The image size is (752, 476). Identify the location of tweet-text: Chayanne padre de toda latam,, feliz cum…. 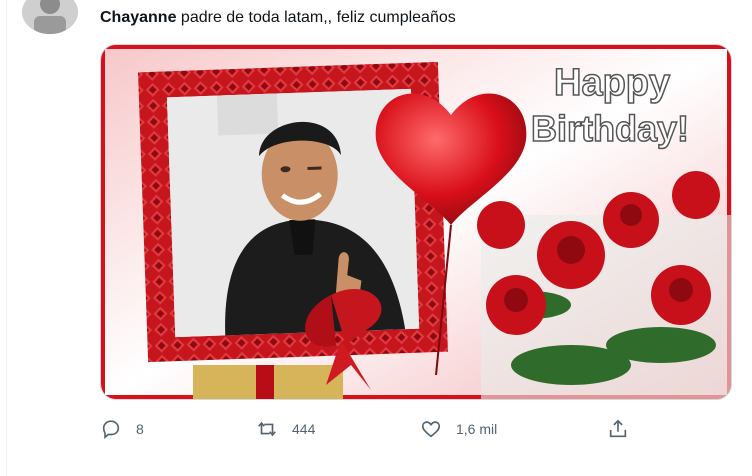
(278, 18).